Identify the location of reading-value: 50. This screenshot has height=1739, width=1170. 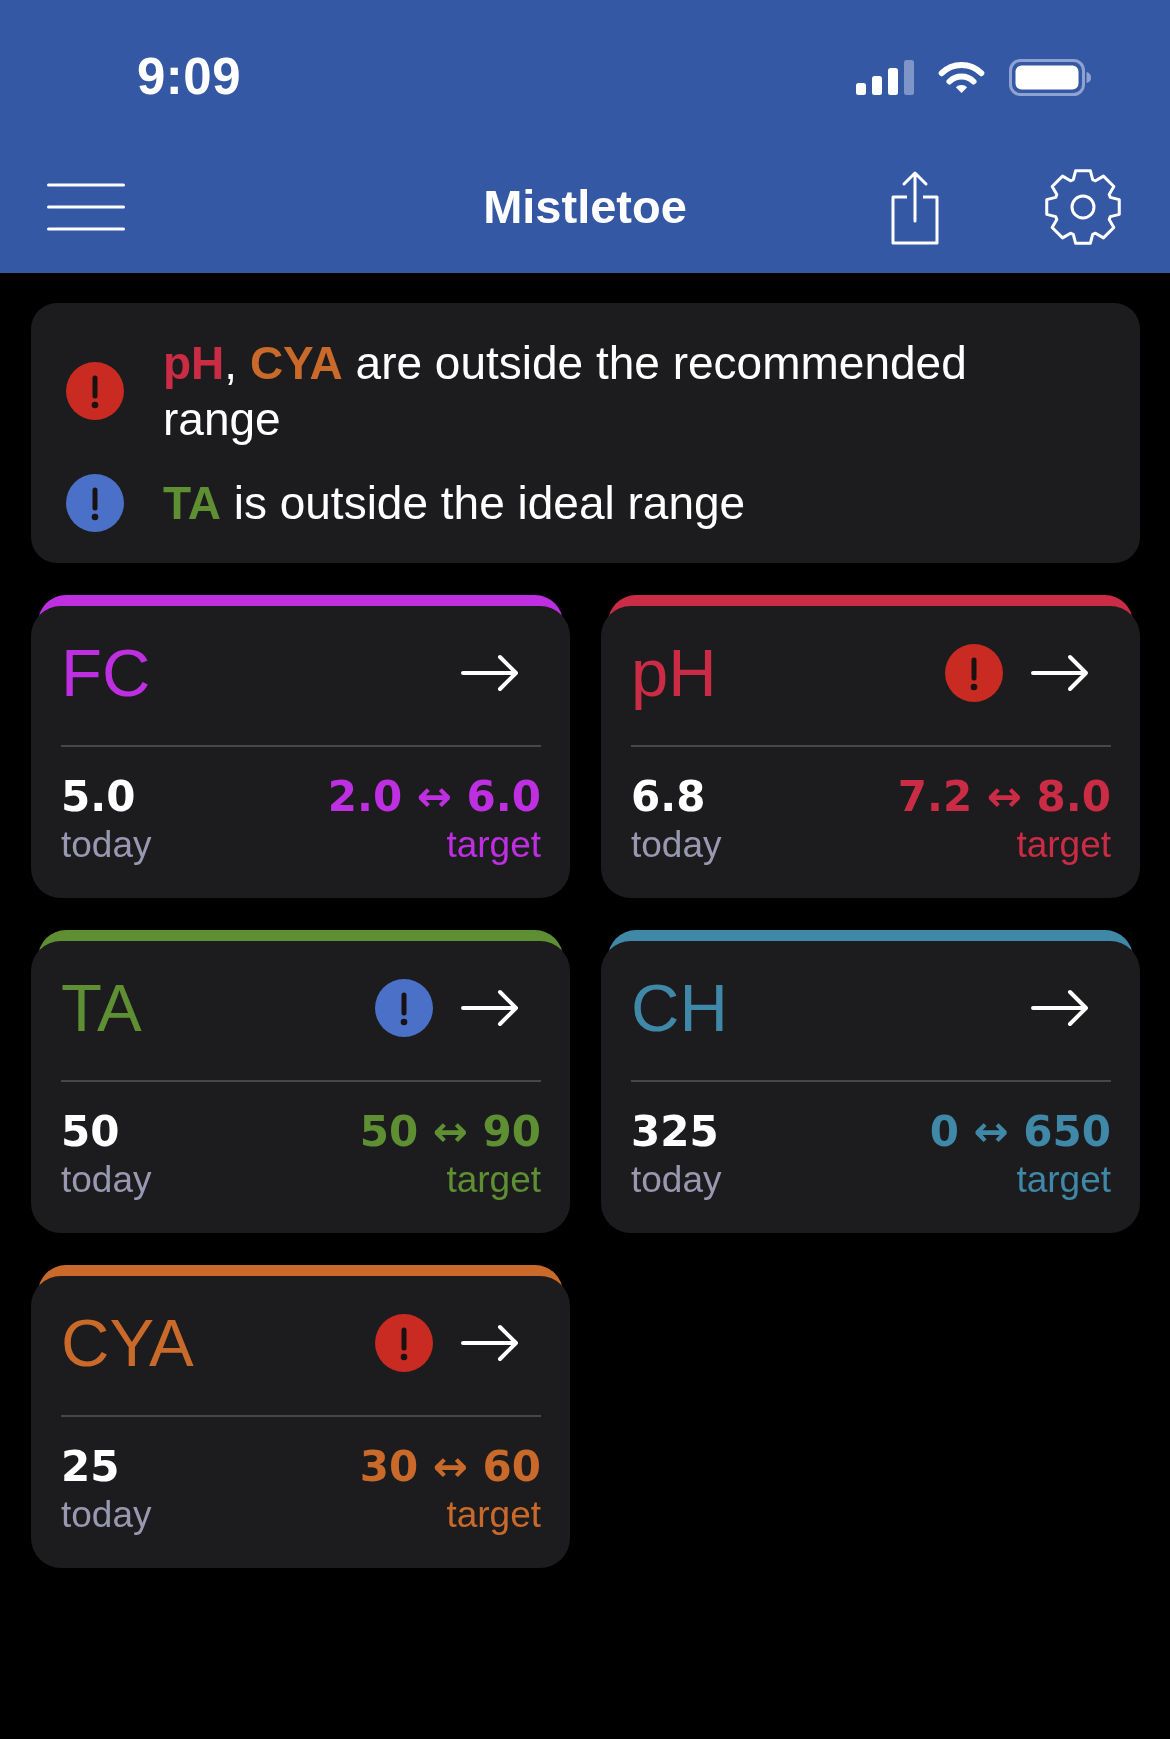
(90, 1132).